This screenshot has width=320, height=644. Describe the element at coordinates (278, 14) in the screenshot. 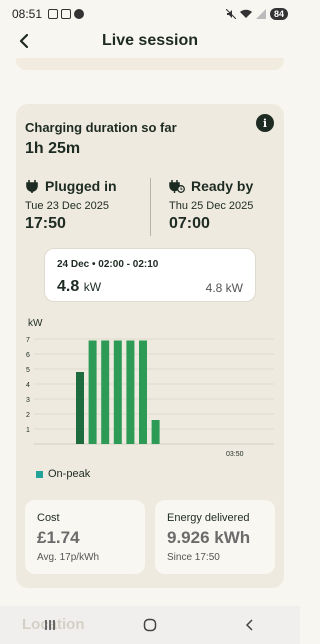

I see `battery-icon: 84` at that location.